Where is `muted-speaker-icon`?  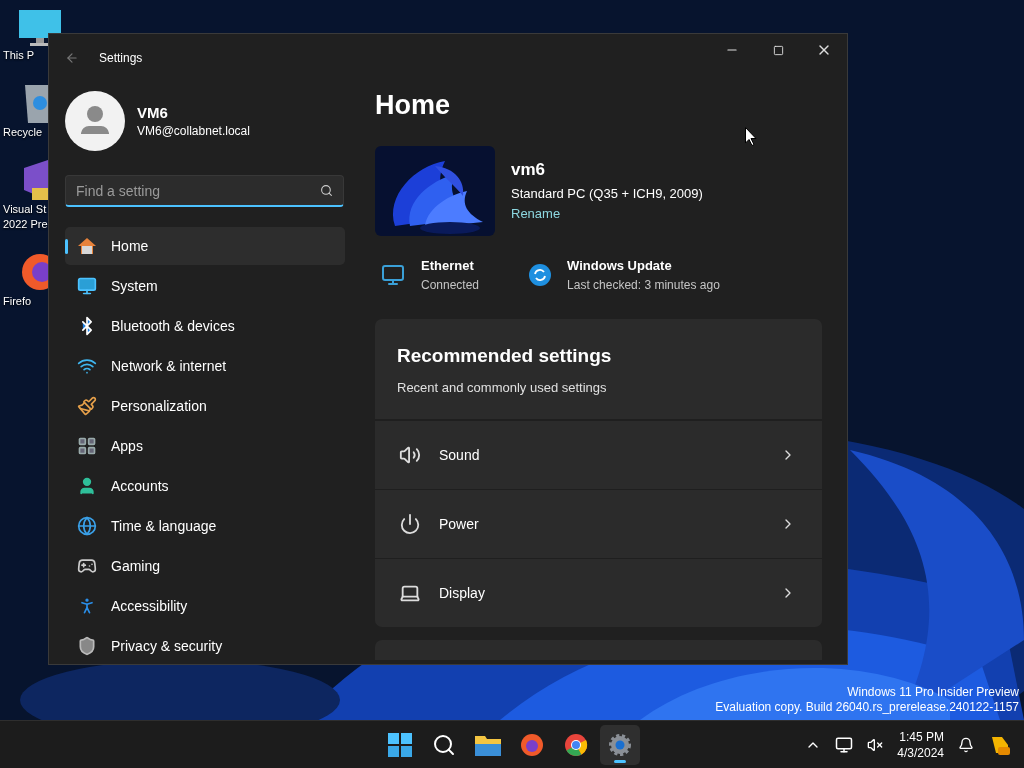 muted-speaker-icon is located at coordinates (875, 744).